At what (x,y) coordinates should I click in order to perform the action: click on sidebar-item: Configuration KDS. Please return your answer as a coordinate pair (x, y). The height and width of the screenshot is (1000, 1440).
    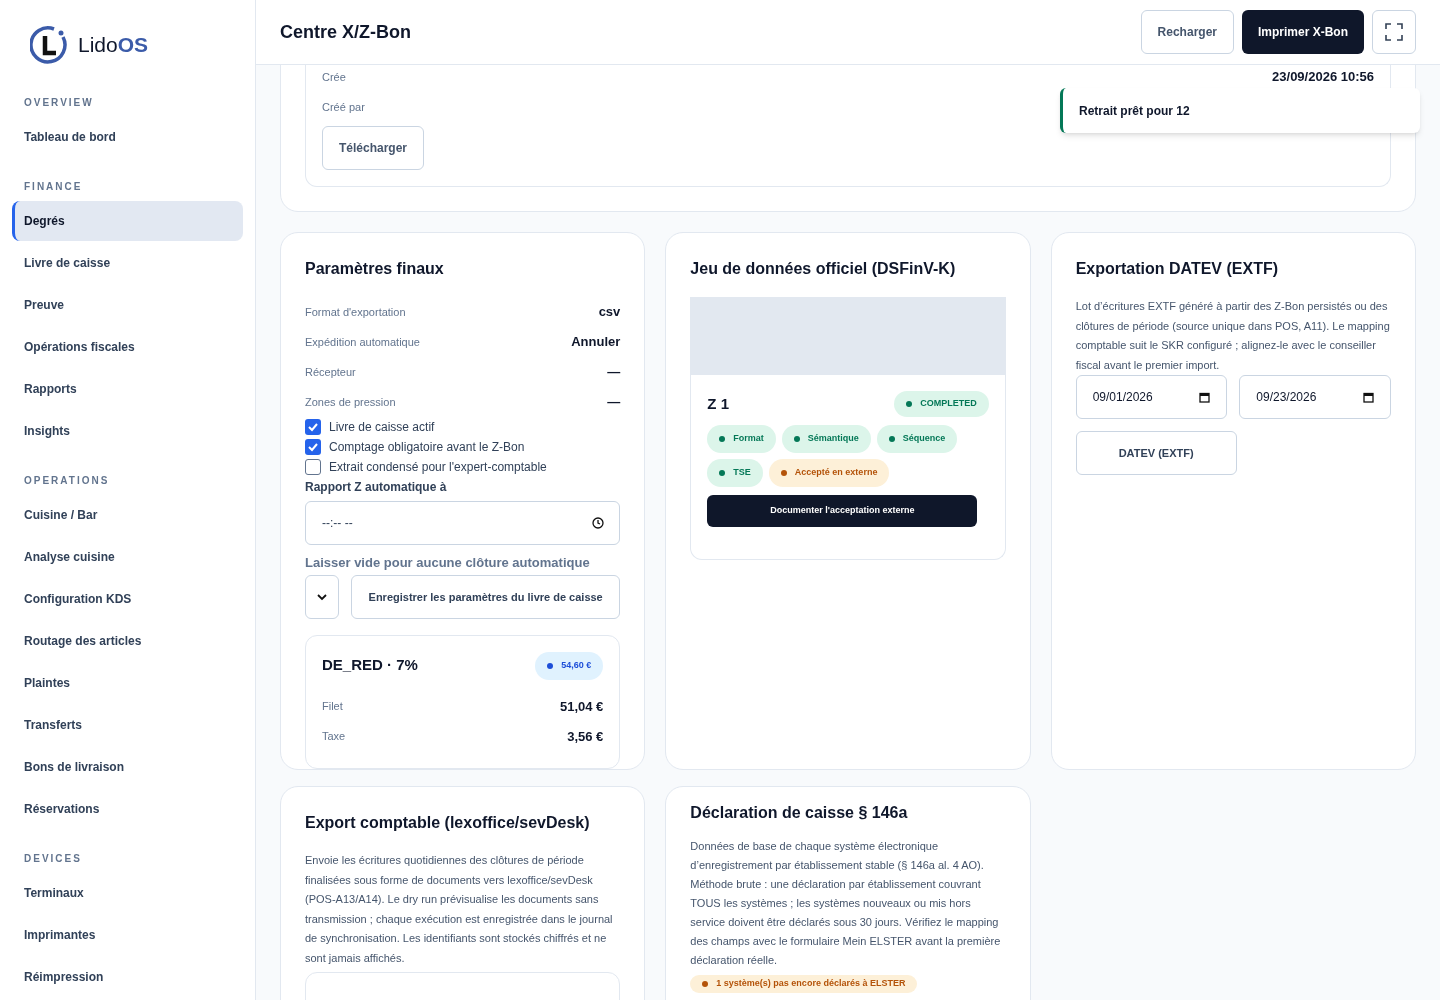
    Looking at the image, I should click on (127, 599).